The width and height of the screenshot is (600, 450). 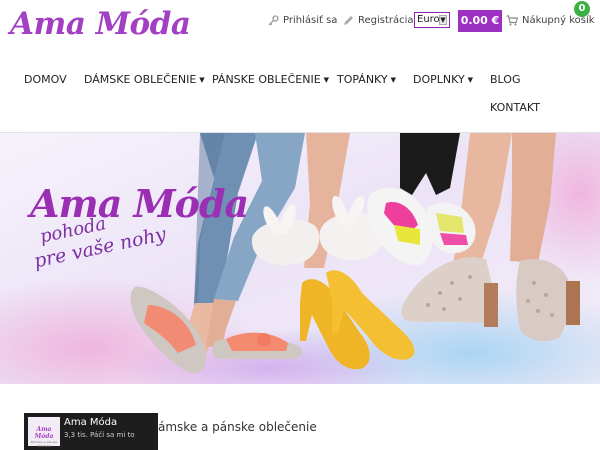 I want to click on nav-item-label: KONTAKT, so click(x=515, y=107).